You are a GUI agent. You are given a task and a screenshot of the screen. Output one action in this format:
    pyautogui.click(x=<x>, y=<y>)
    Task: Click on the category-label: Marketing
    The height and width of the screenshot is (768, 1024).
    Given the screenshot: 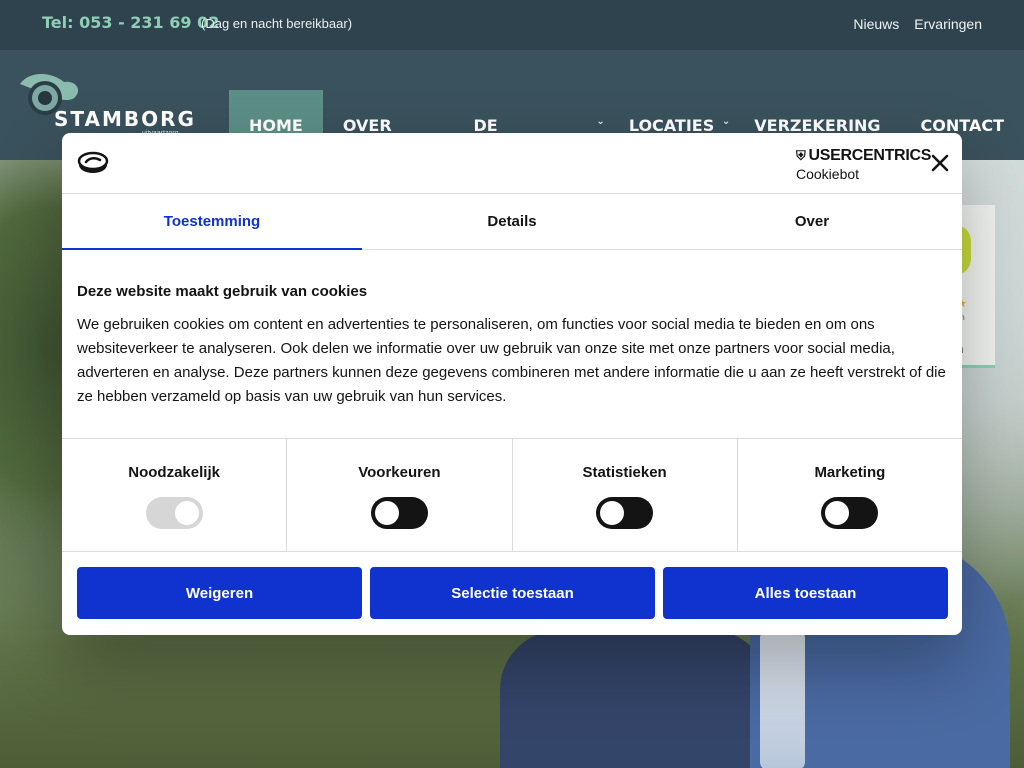 What is the action you would take?
    pyautogui.click(x=850, y=472)
    